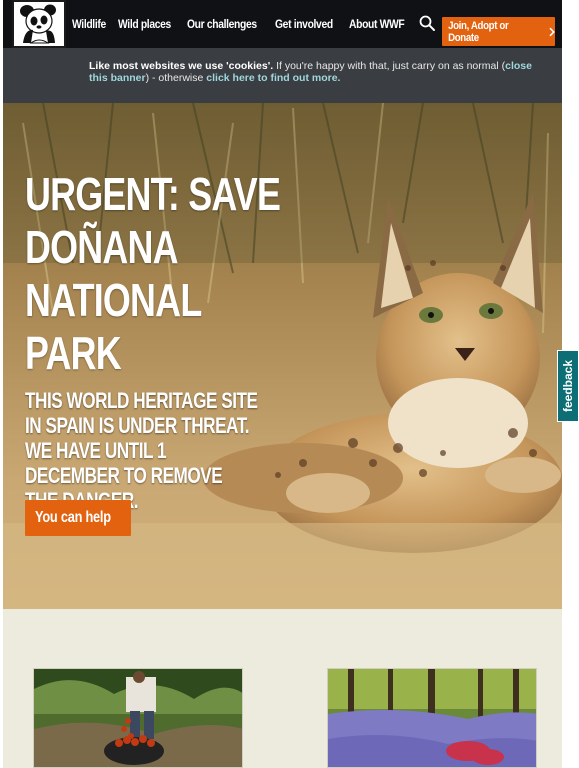 The height and width of the screenshot is (768, 579). What do you see at coordinates (478, 31) in the screenshot?
I see `donate-label: Join, Adopt or Donate` at bounding box center [478, 31].